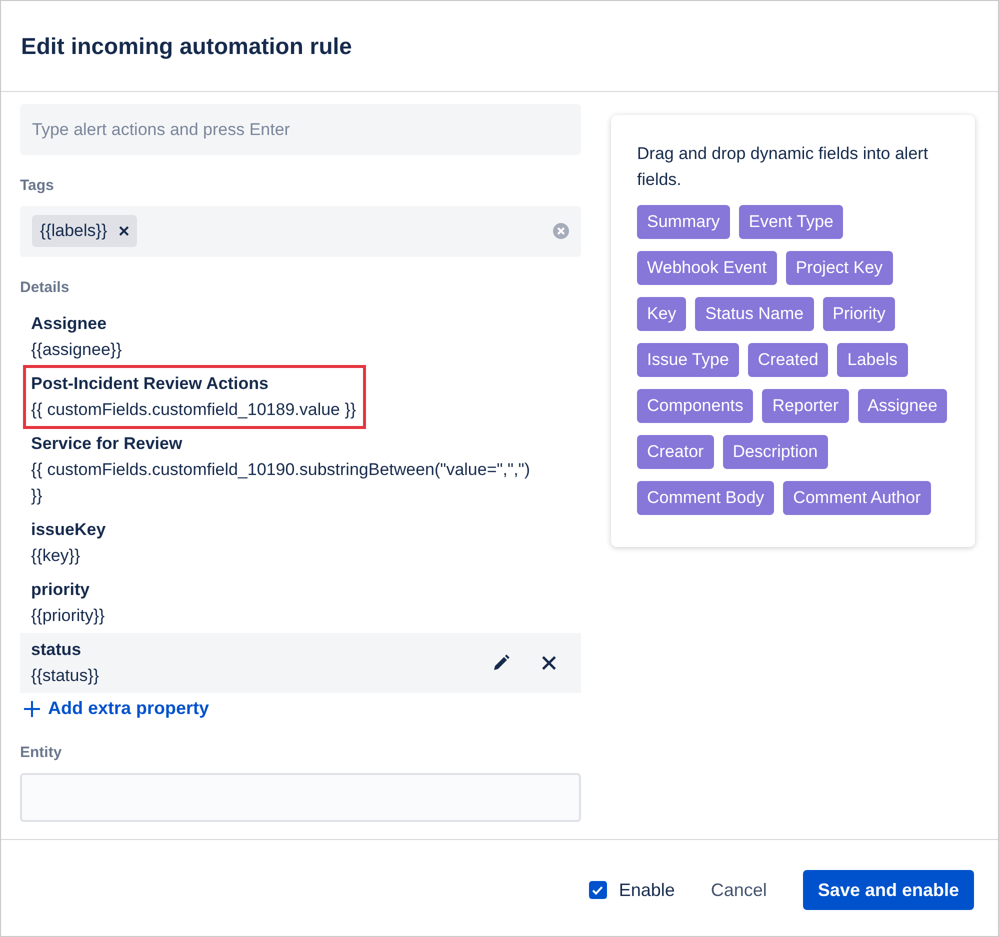 The width and height of the screenshot is (999, 937). What do you see at coordinates (859, 314) in the screenshot?
I see `dynamic-field-chip: Priority` at bounding box center [859, 314].